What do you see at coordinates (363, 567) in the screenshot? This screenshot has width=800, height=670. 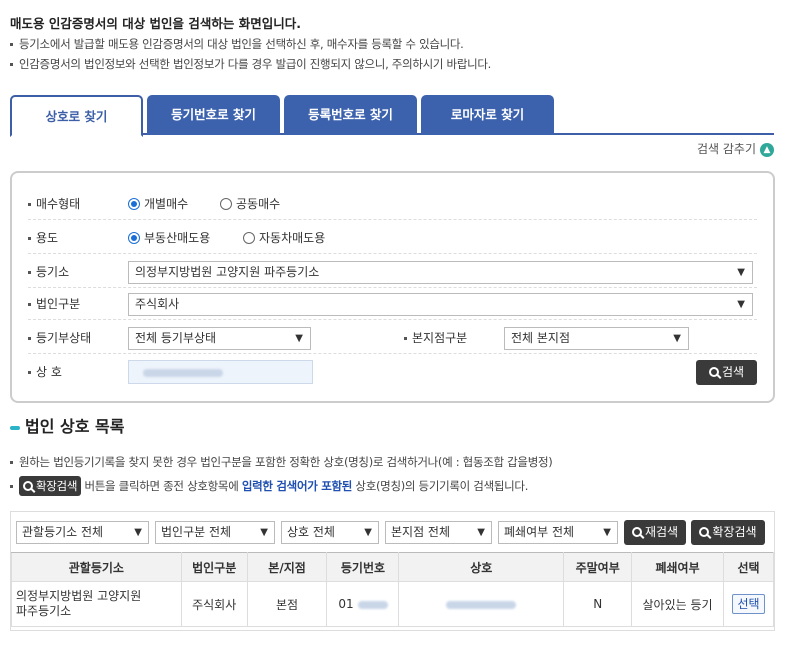 I see `col-reg-no: 등기번호` at bounding box center [363, 567].